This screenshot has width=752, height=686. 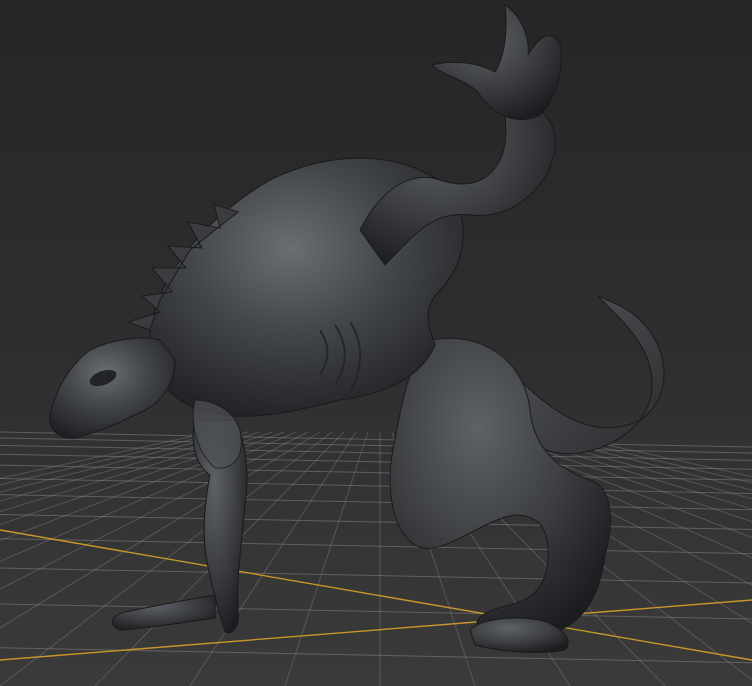 I want to click on creature-raised-hand, so click(x=496, y=61).